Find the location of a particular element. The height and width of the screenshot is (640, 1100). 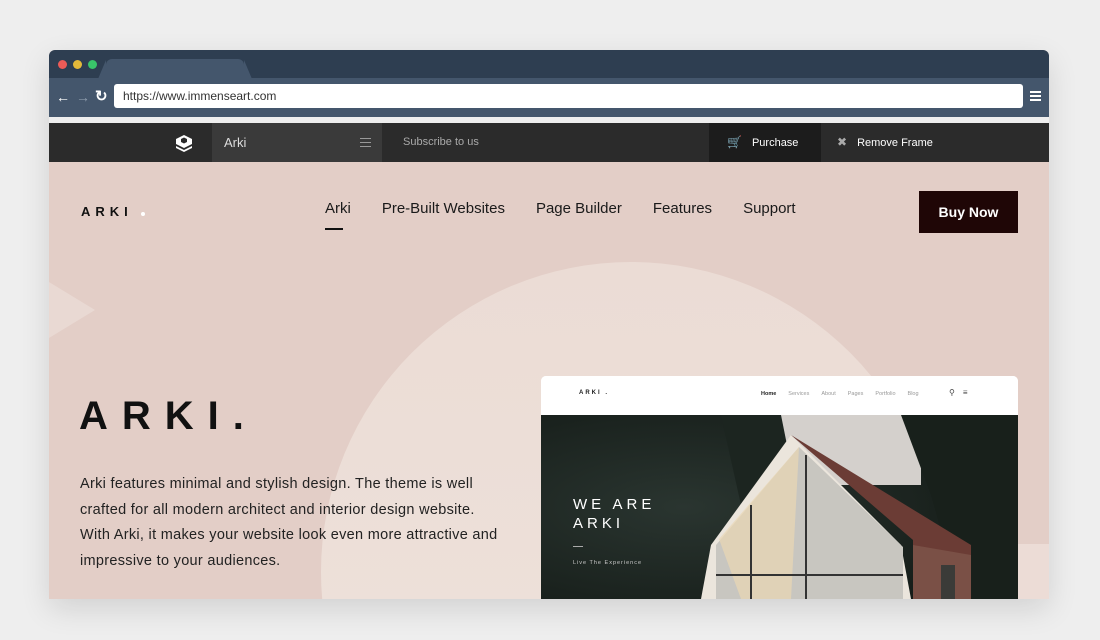

preview-link-home: Home is located at coordinates (769, 394).